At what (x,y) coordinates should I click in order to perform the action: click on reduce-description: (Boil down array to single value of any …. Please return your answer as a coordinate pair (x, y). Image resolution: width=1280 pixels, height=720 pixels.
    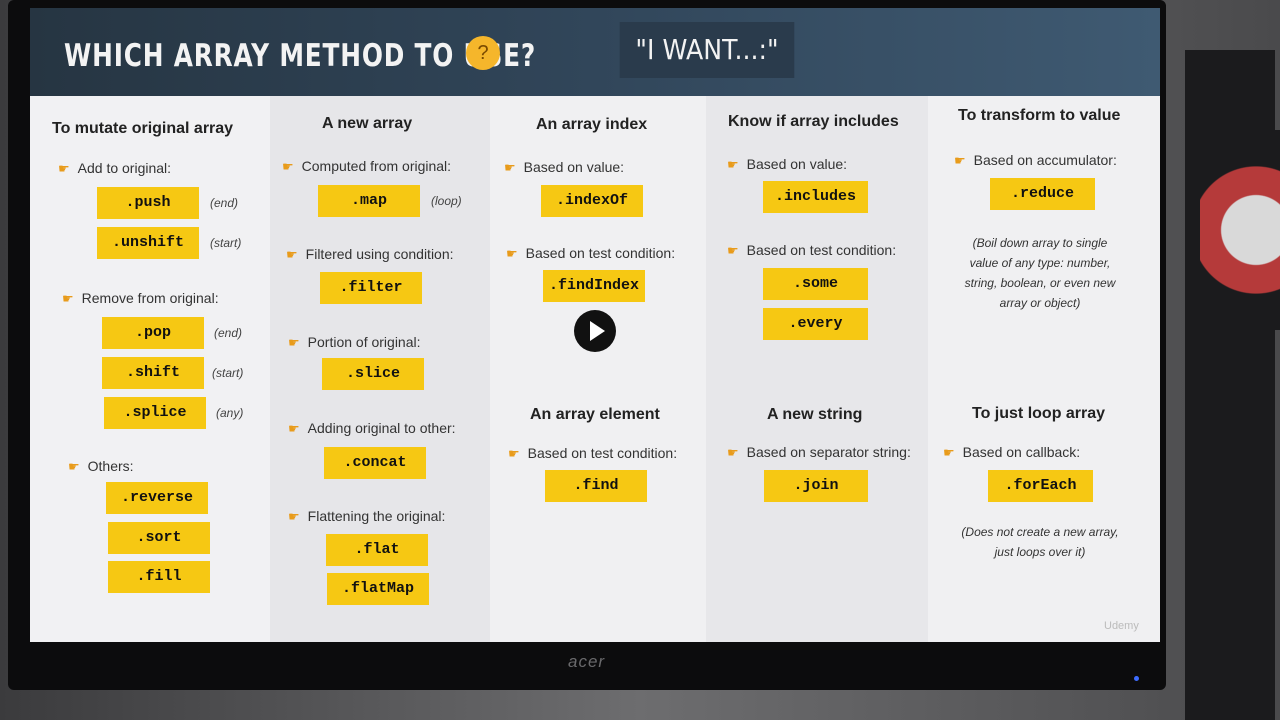
    Looking at the image, I should click on (1040, 273).